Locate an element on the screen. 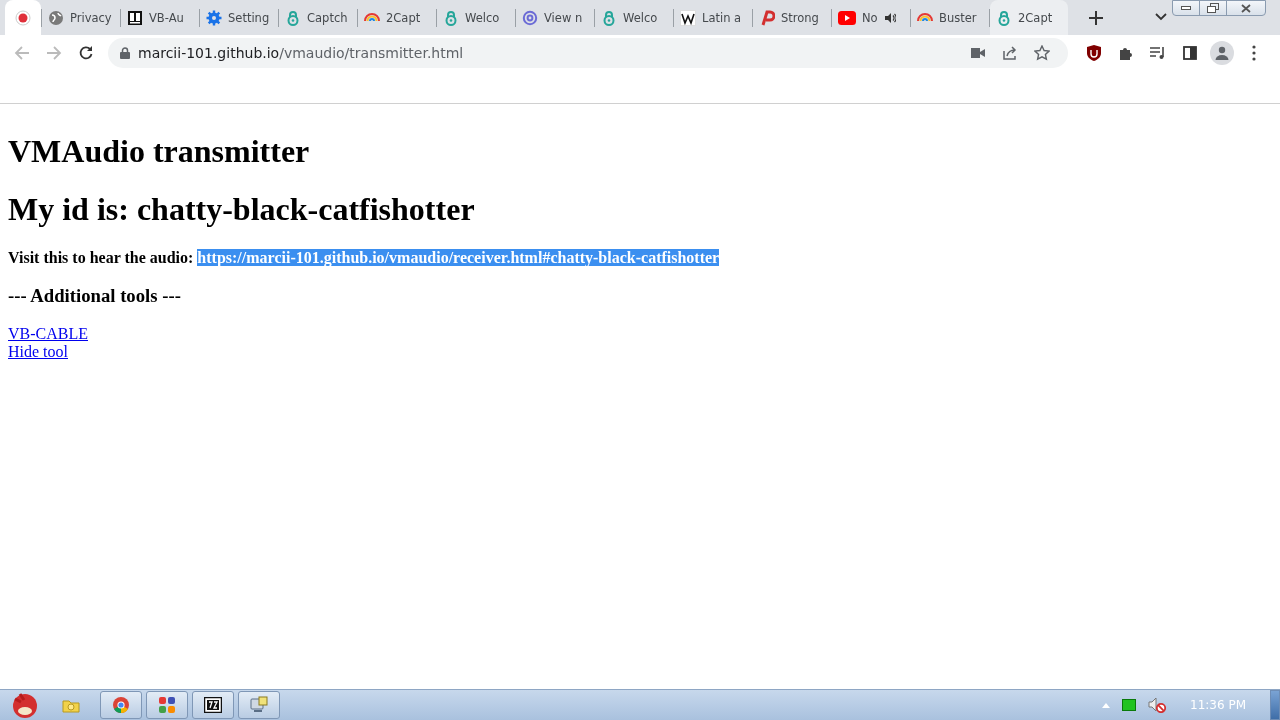 The width and height of the screenshot is (1280, 720). minimize-icon is located at coordinates (1186, 8).